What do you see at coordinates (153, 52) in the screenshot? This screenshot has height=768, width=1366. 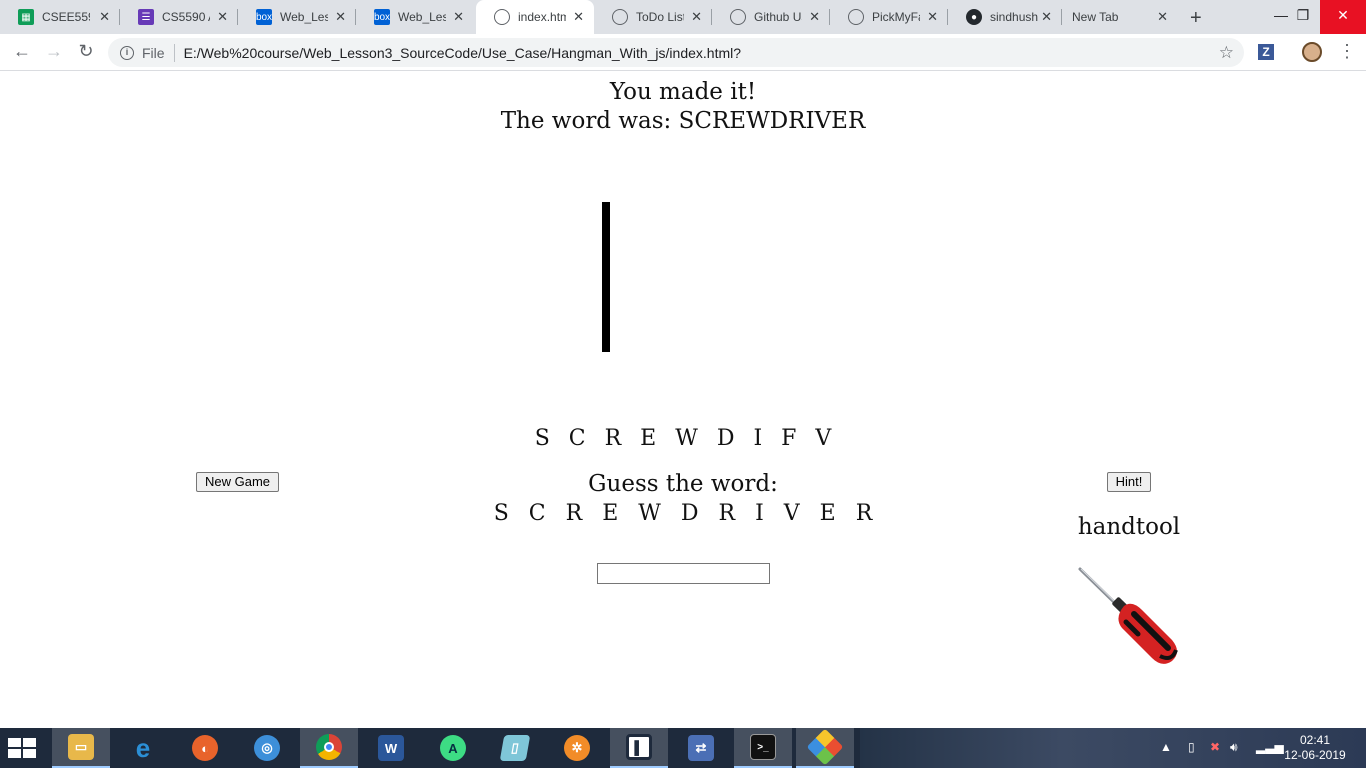 I see `url-scheme-label: File` at bounding box center [153, 52].